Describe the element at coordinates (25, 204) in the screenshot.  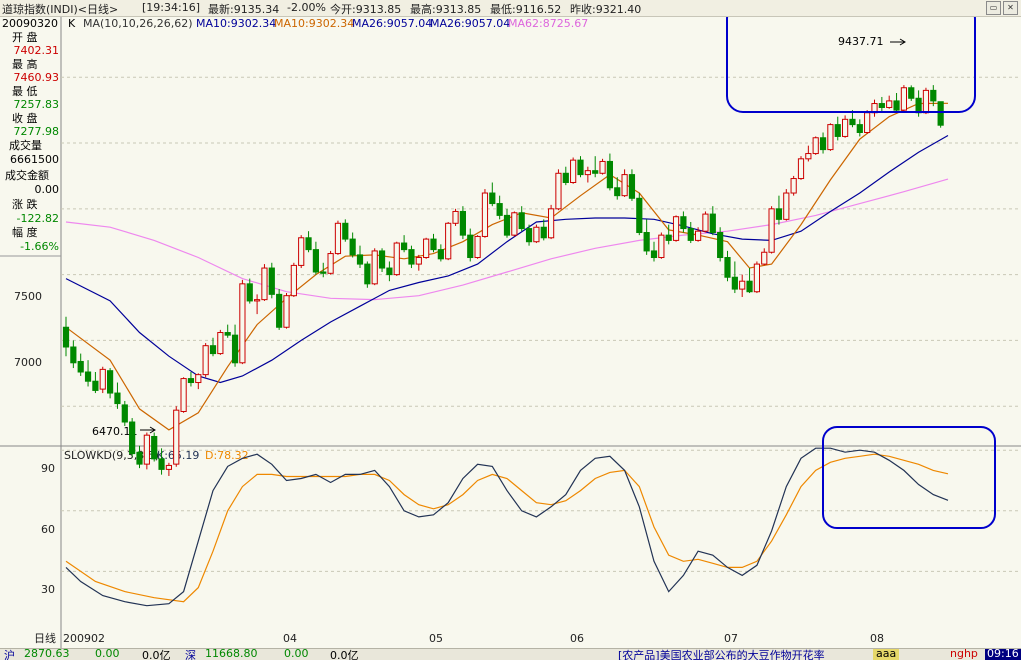
I see `info-label-change: 涨 跌` at that location.